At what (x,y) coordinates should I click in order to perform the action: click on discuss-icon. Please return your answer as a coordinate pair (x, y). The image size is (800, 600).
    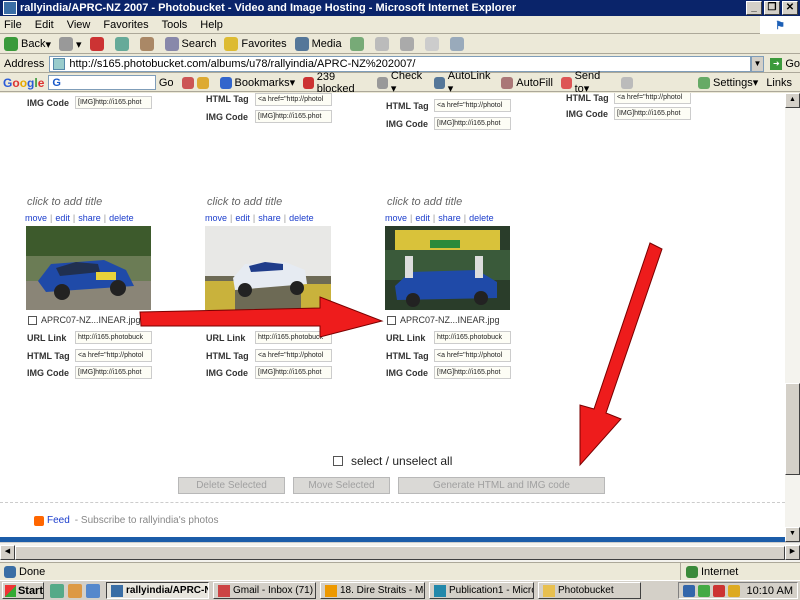
    Looking at the image, I should click on (456, 44).